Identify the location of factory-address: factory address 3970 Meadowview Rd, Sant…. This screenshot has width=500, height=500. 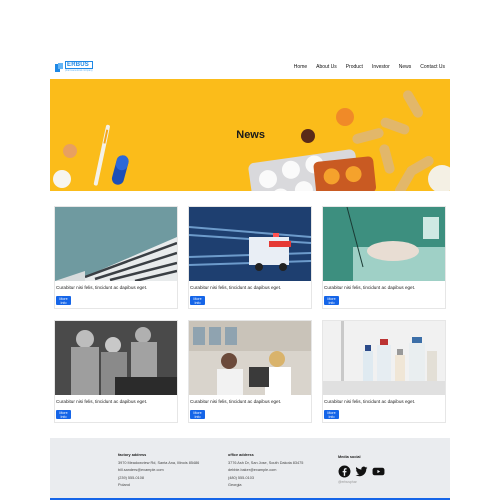
(158, 471).